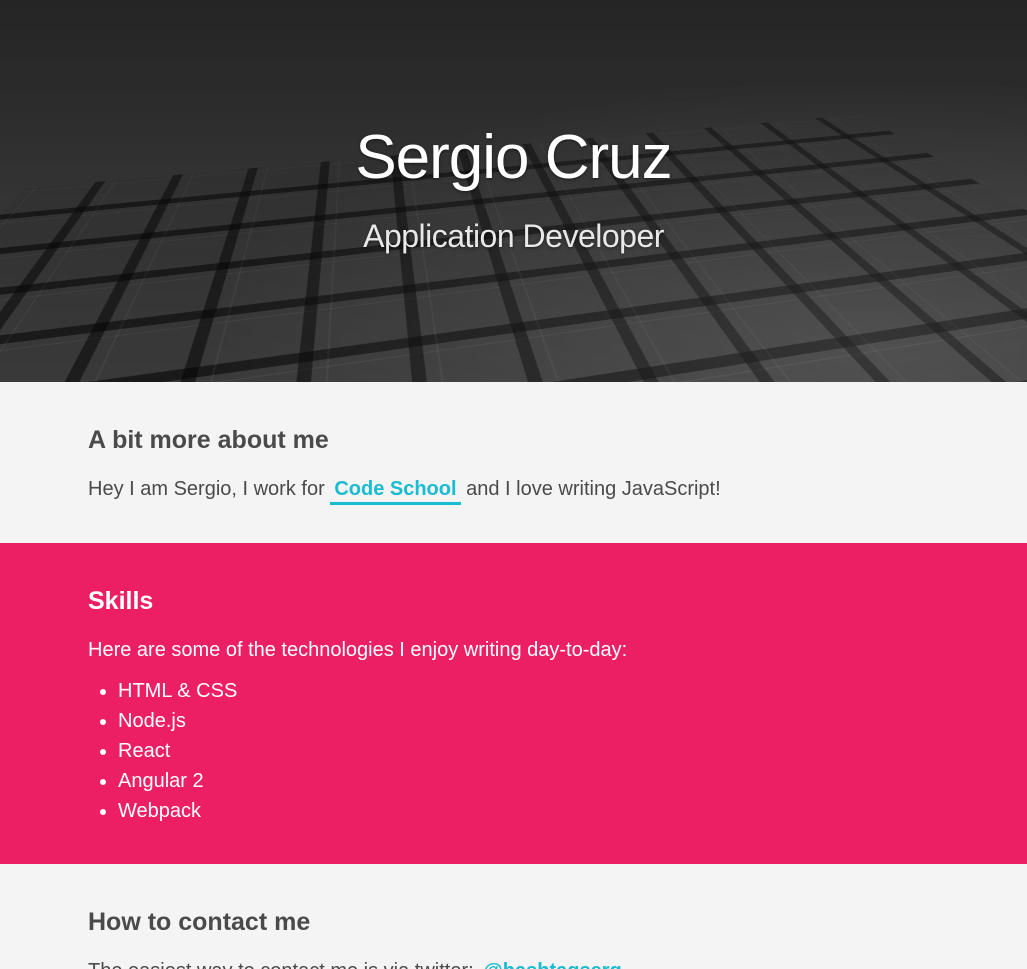  What do you see at coordinates (557, 781) in the screenshot?
I see `skills-list-item: Angular 2` at bounding box center [557, 781].